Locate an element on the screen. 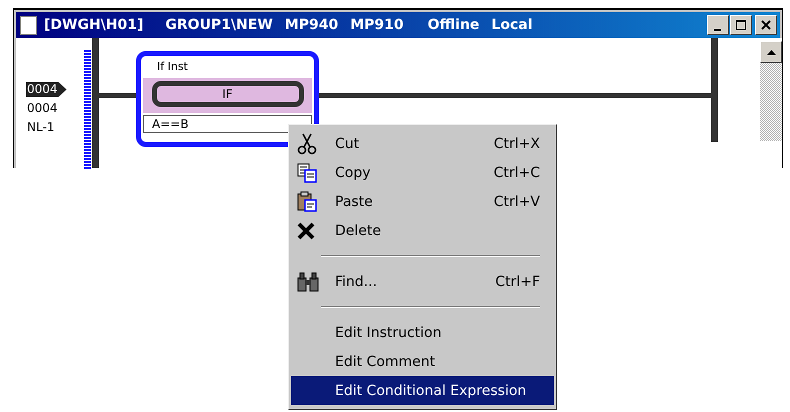  condition-expression: A==B is located at coordinates (227, 124).